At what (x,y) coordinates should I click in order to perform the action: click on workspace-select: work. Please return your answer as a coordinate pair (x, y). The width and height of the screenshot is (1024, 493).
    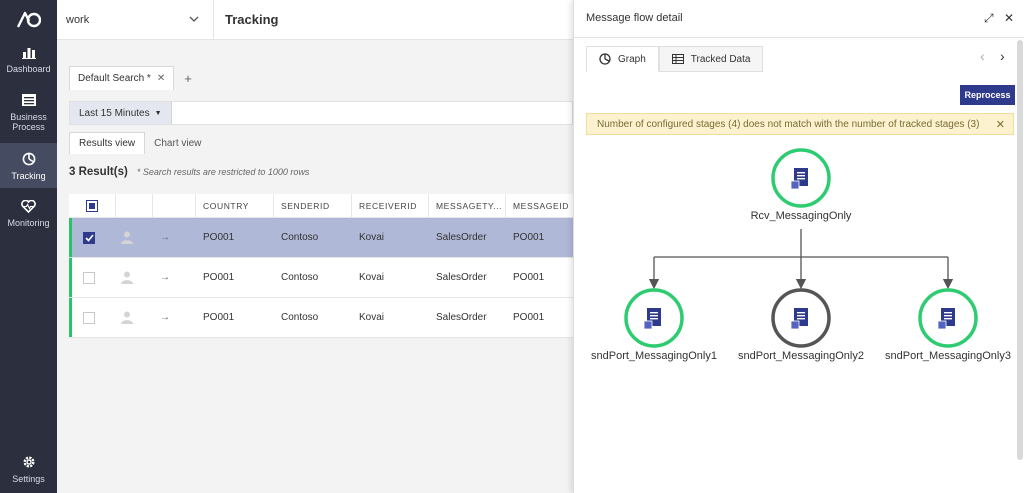
    Looking at the image, I should click on (135, 20).